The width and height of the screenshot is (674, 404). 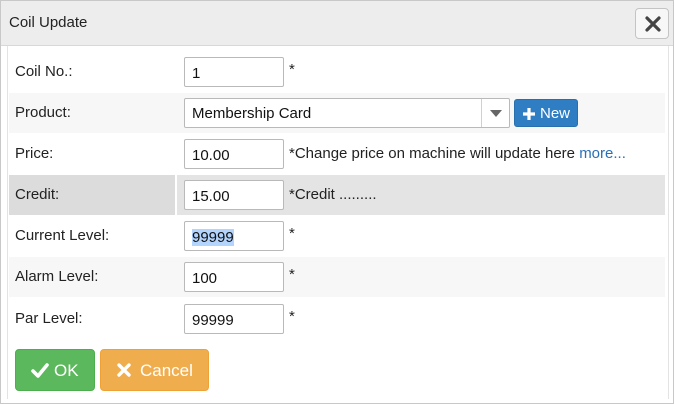 What do you see at coordinates (37, 194) in the screenshot?
I see `credit-label: Credit:` at bounding box center [37, 194].